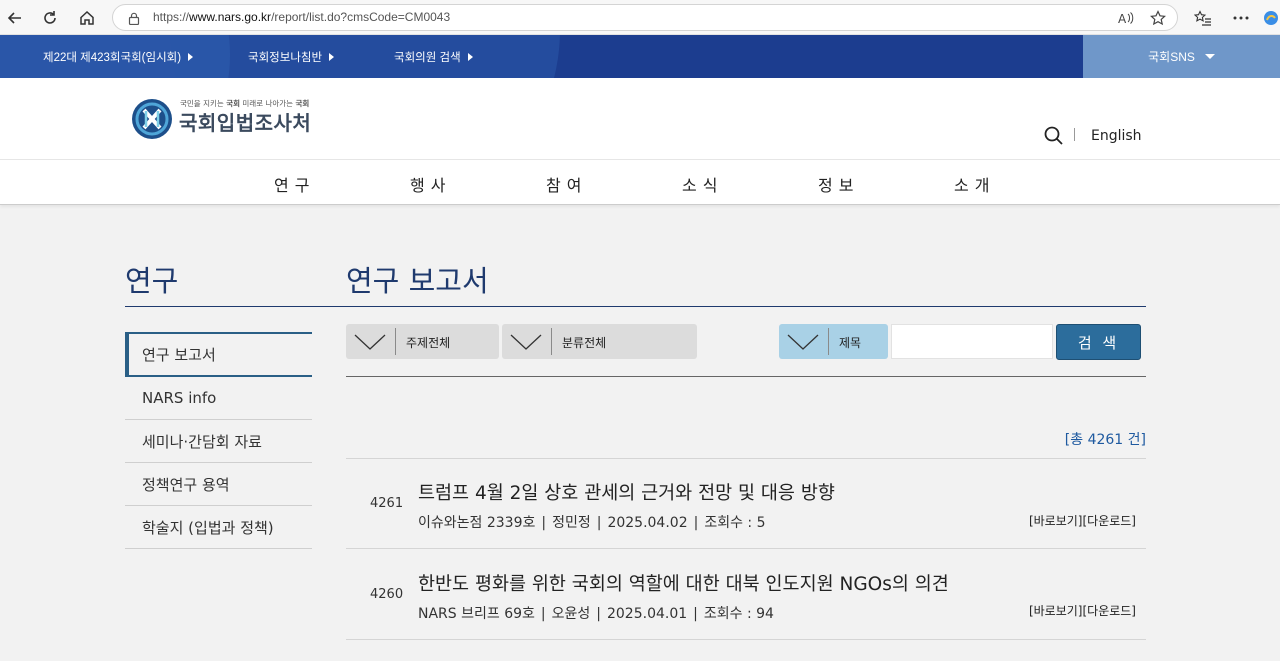 The height and width of the screenshot is (661, 1280). Describe the element at coordinates (640, 56) in the screenshot. I see `utility-bar: 제22대 제423회국회(임시회) 국회정보나침반 국회의원 검색 국회SNS` at that location.